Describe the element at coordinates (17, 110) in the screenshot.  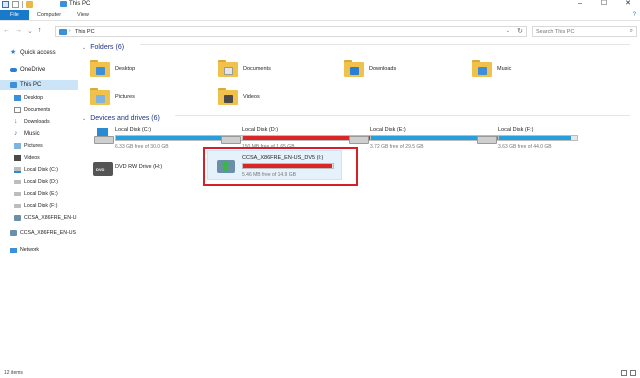
I see `documents-icon` at that location.